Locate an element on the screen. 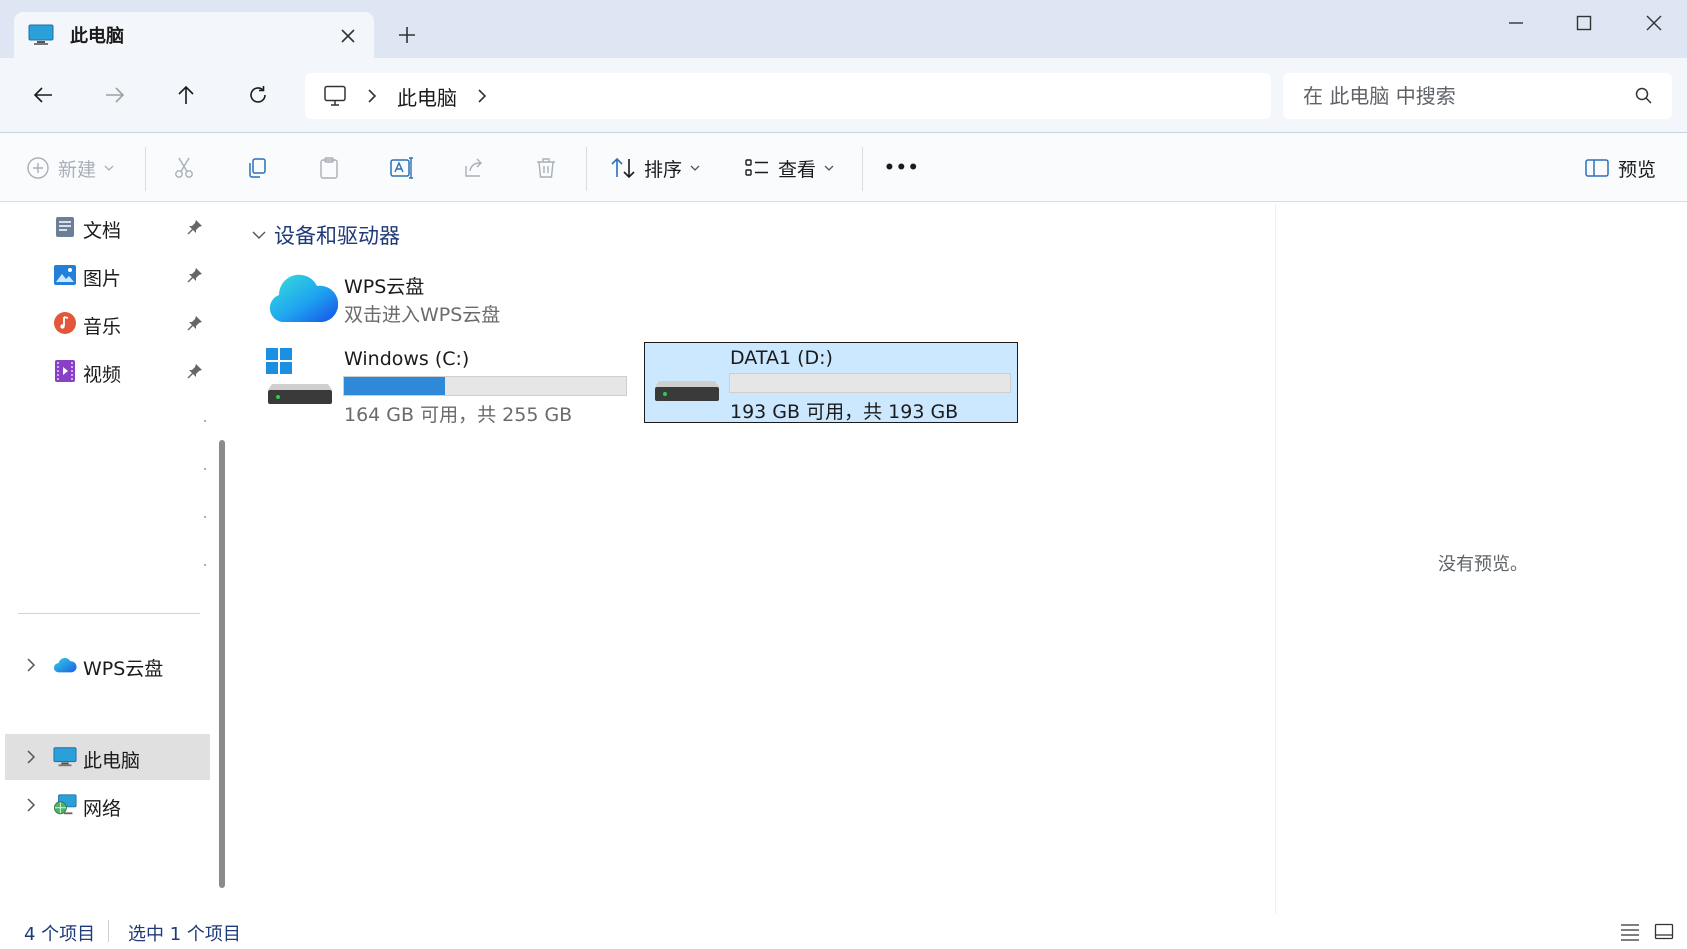 The height and width of the screenshot is (949, 1687). share-icon is located at coordinates (474, 168).